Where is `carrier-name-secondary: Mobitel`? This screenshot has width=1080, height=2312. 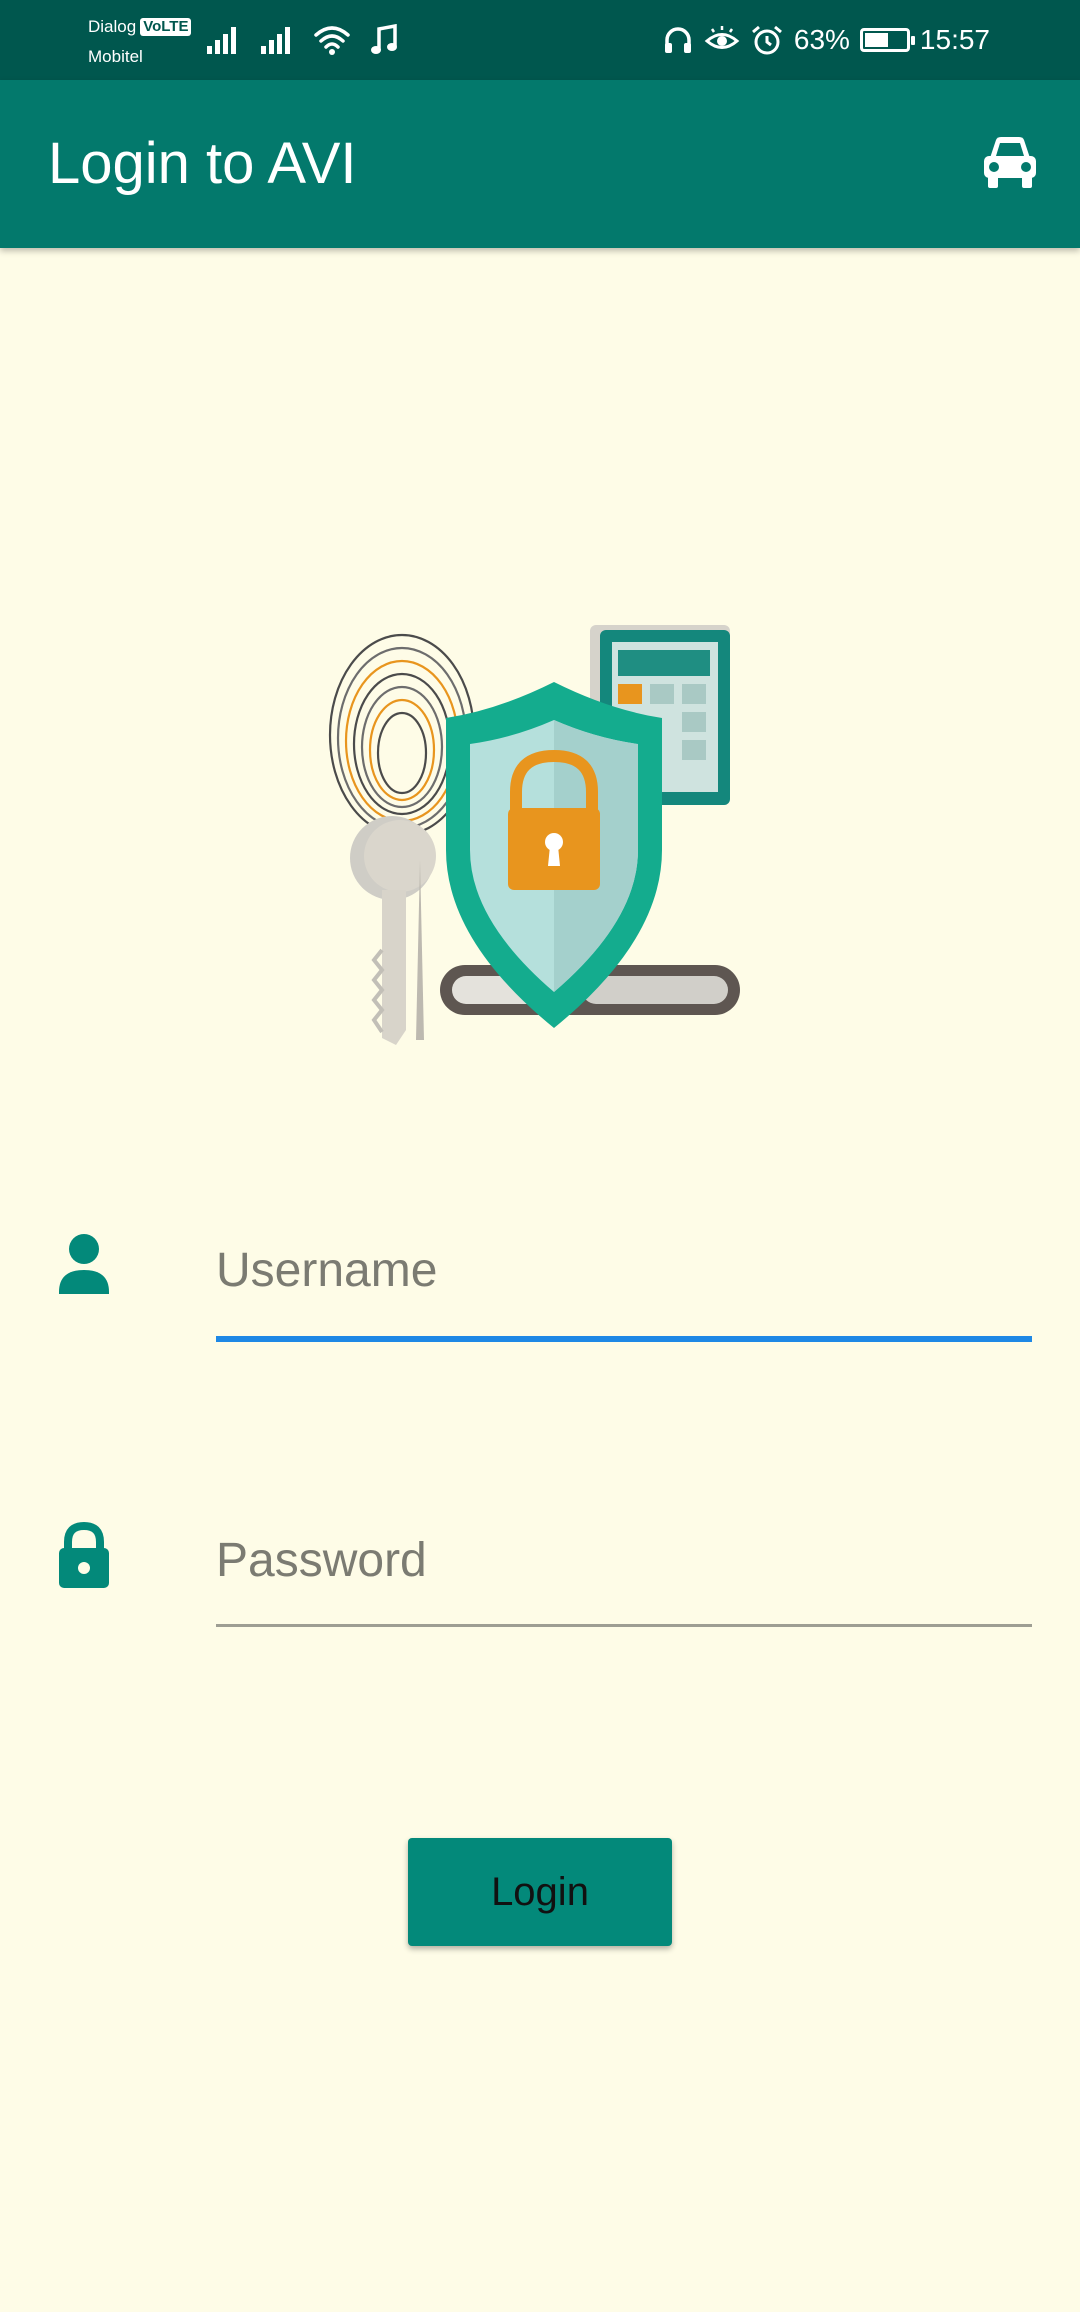
carrier-name-secondary: Mobitel is located at coordinates (115, 56).